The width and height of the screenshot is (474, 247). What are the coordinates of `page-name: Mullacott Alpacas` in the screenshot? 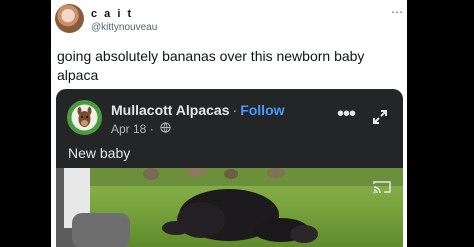 It's located at (170, 110).